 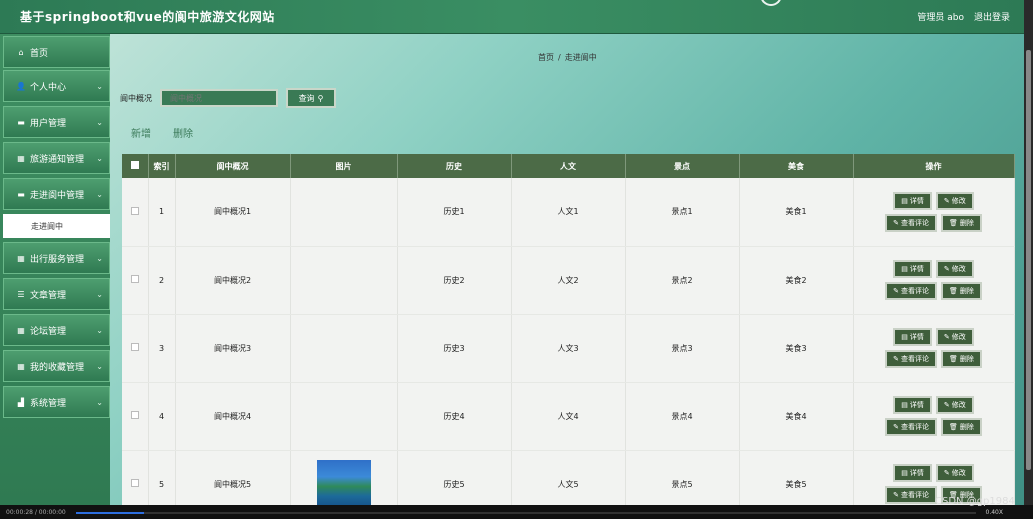 What do you see at coordinates (136, 98) in the screenshot?
I see `search-label: 阆中概况` at bounding box center [136, 98].